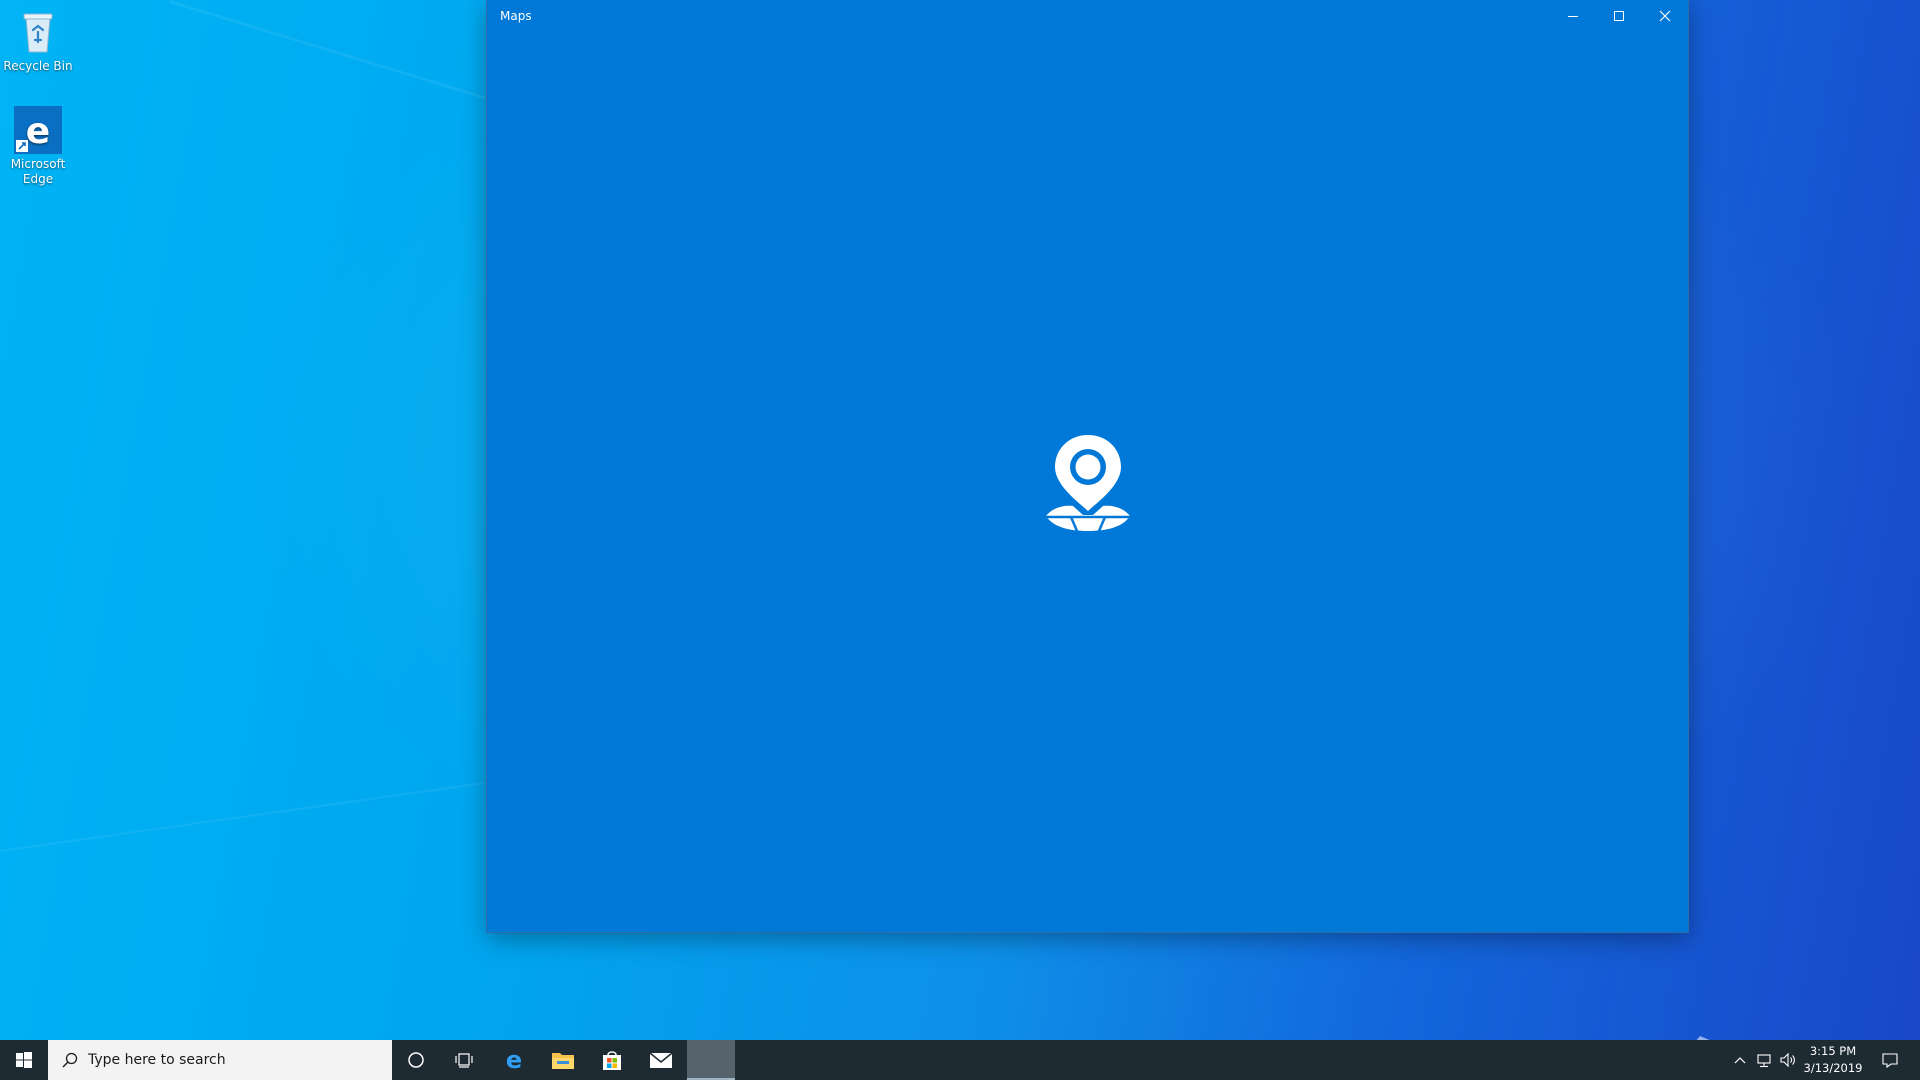 Image resolution: width=1920 pixels, height=1080 pixels. I want to click on taskbar-file-explorer-button, so click(563, 1060).